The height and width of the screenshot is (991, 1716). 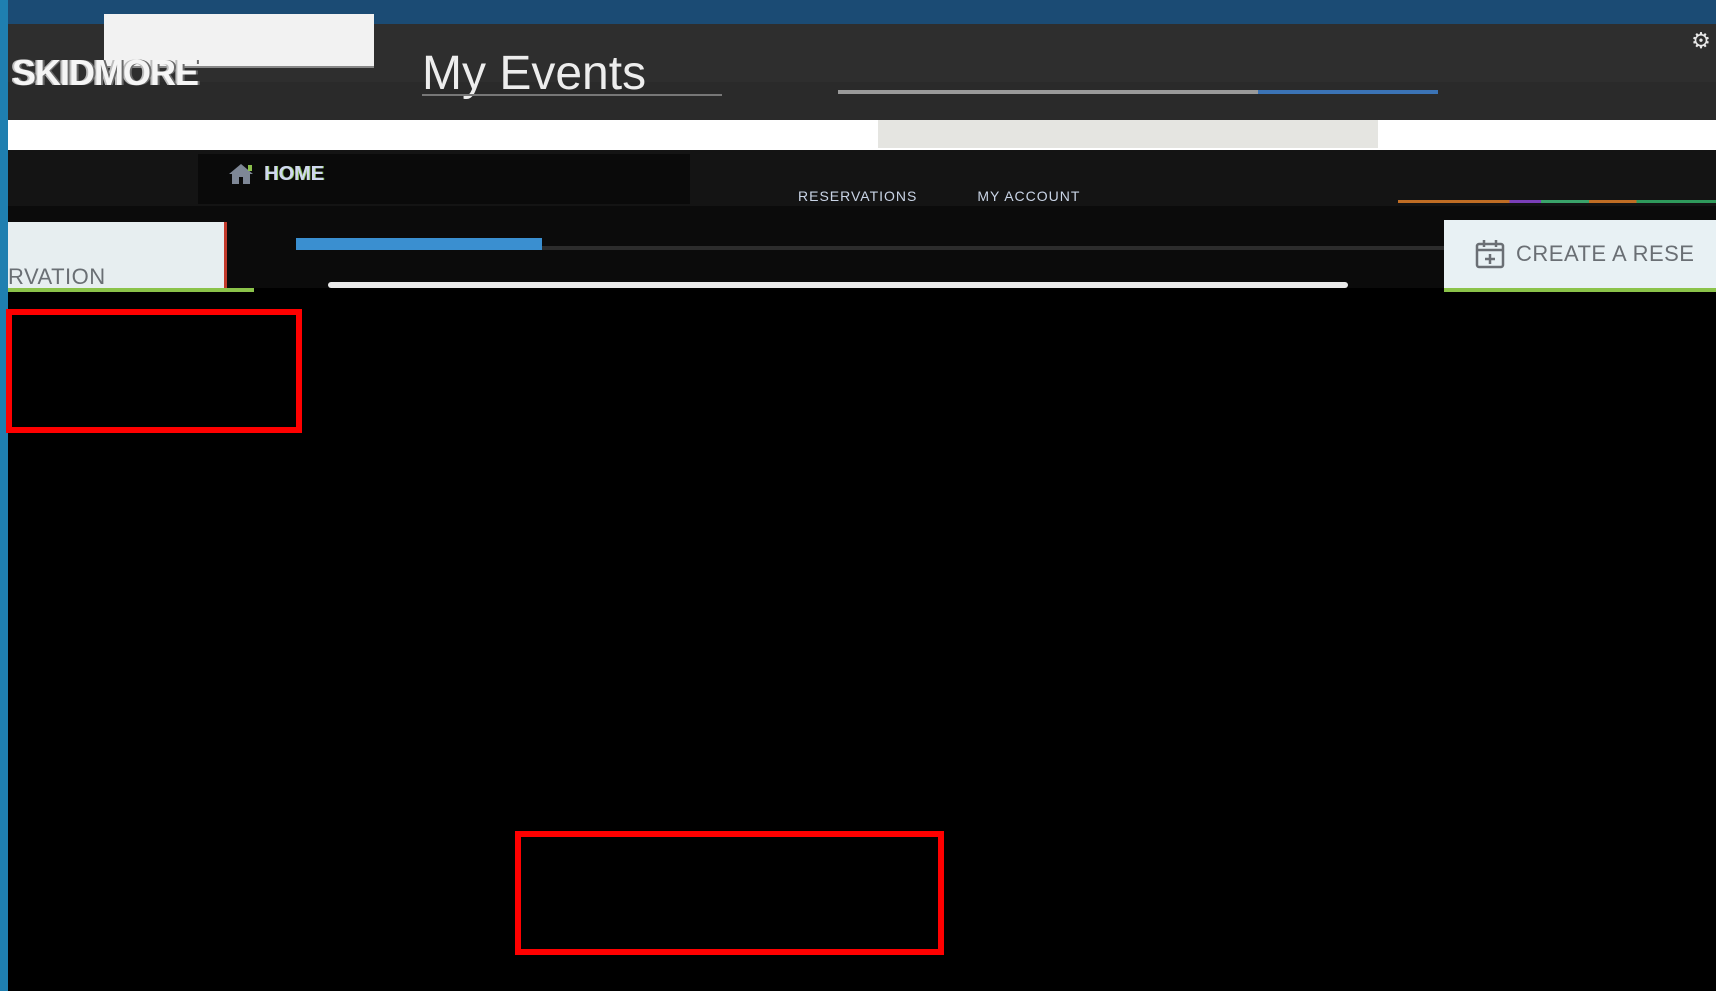 I want to click on nav-accent-strip, so click(x=1557, y=201).